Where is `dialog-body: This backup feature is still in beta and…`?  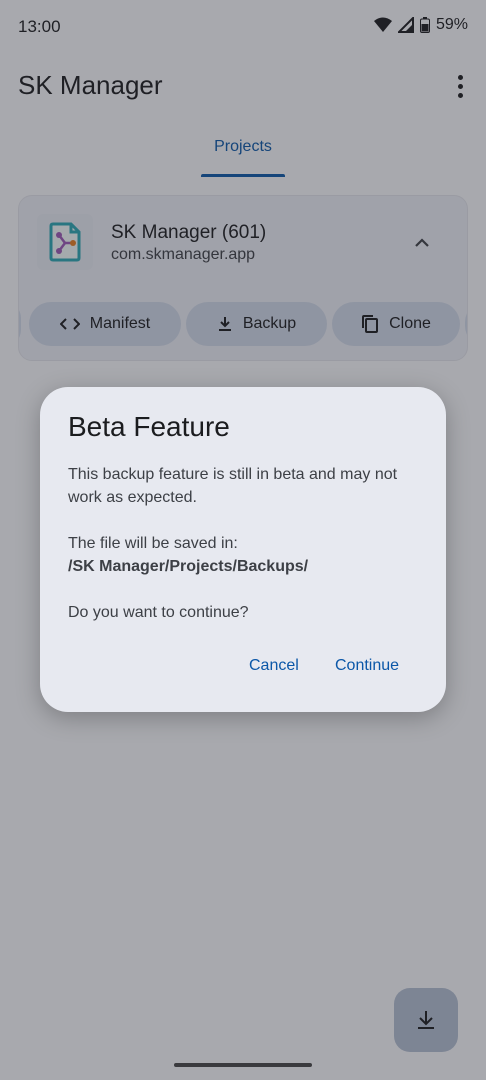
dialog-body: This backup feature is still in beta and… is located at coordinates (243, 543).